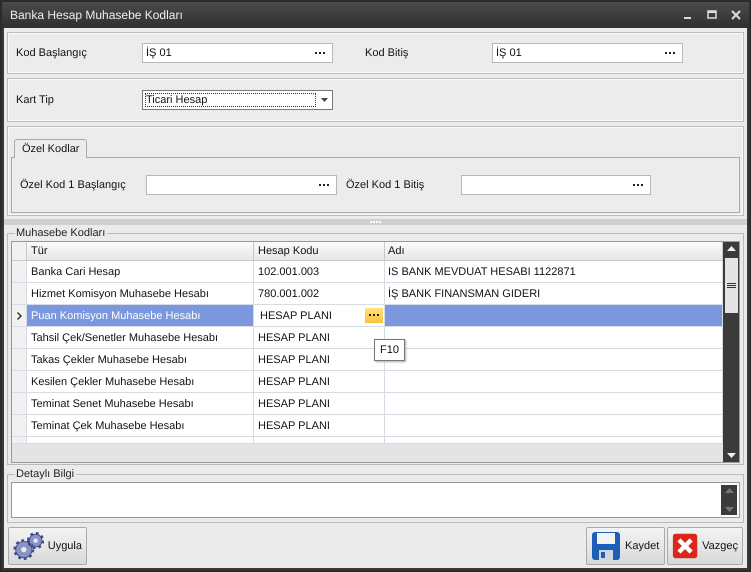  I want to click on scroll-thumb, so click(731, 285).